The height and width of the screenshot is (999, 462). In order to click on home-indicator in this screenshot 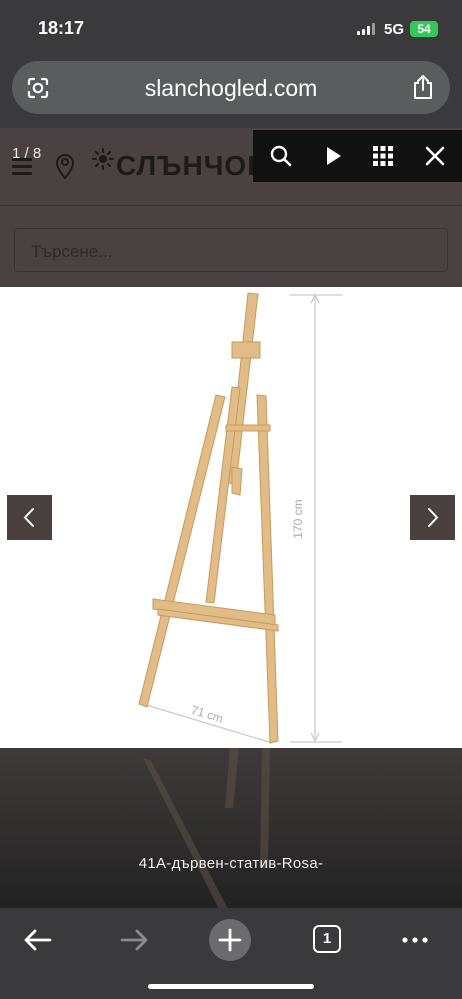, I will do `click(231, 986)`.